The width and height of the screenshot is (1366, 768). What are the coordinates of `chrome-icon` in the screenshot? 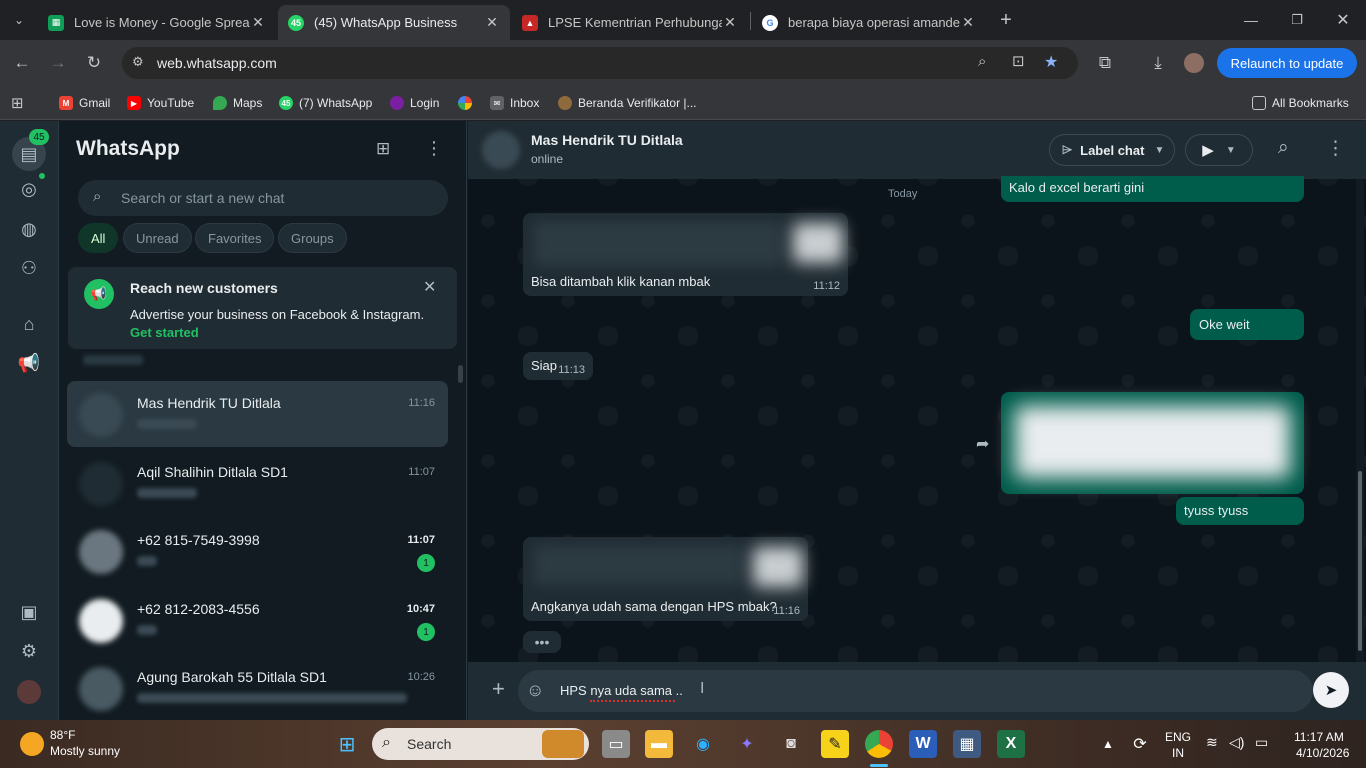 It's located at (879, 744).